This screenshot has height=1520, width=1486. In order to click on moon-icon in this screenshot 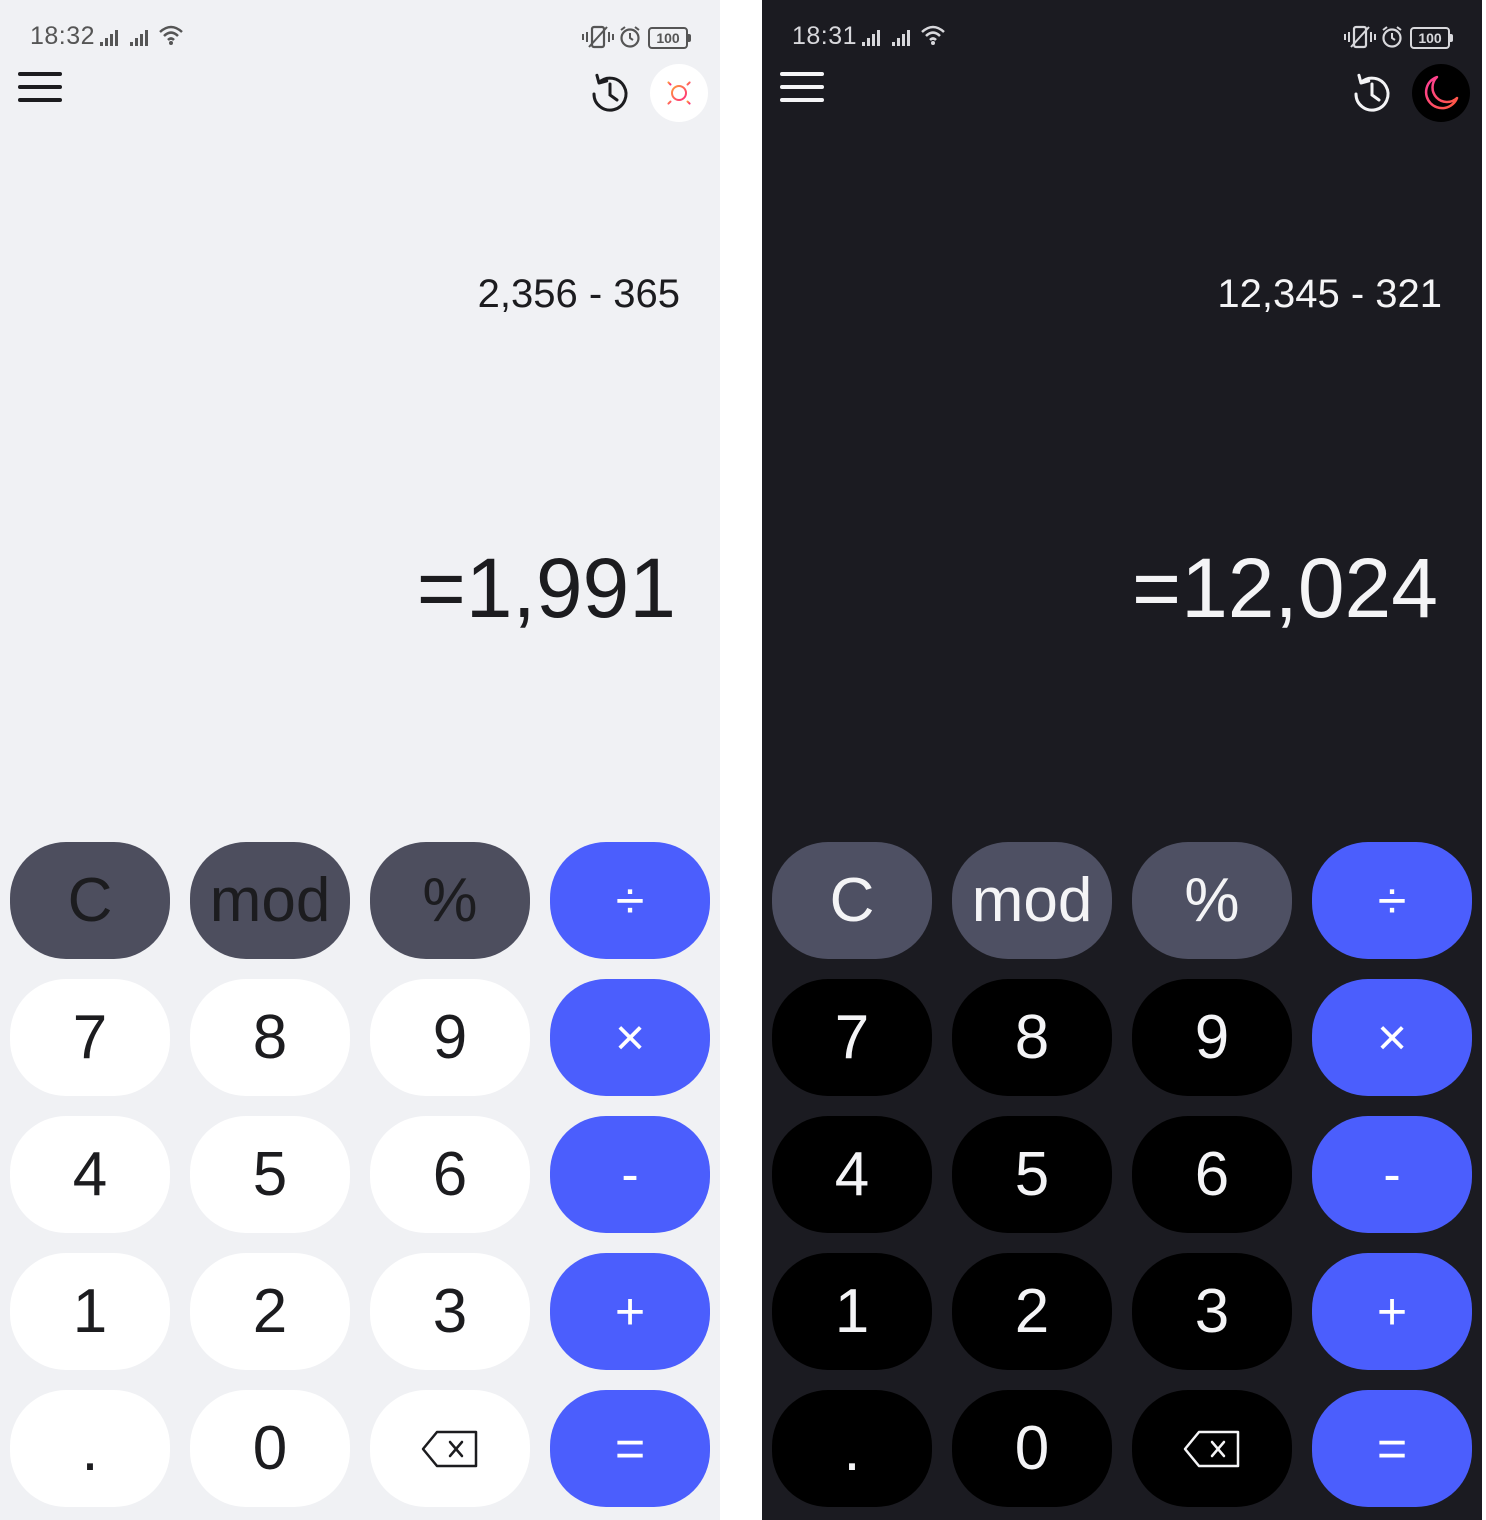, I will do `click(1441, 92)`.